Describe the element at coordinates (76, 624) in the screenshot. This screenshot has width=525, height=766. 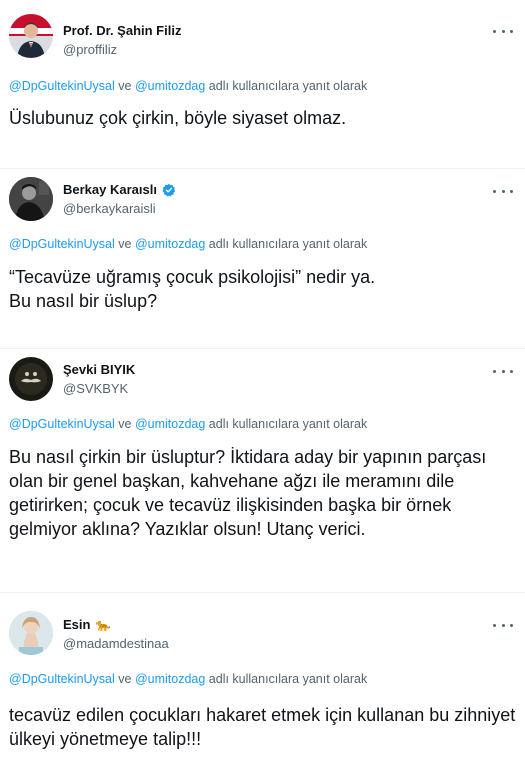
I see `display-name: Esin` at that location.